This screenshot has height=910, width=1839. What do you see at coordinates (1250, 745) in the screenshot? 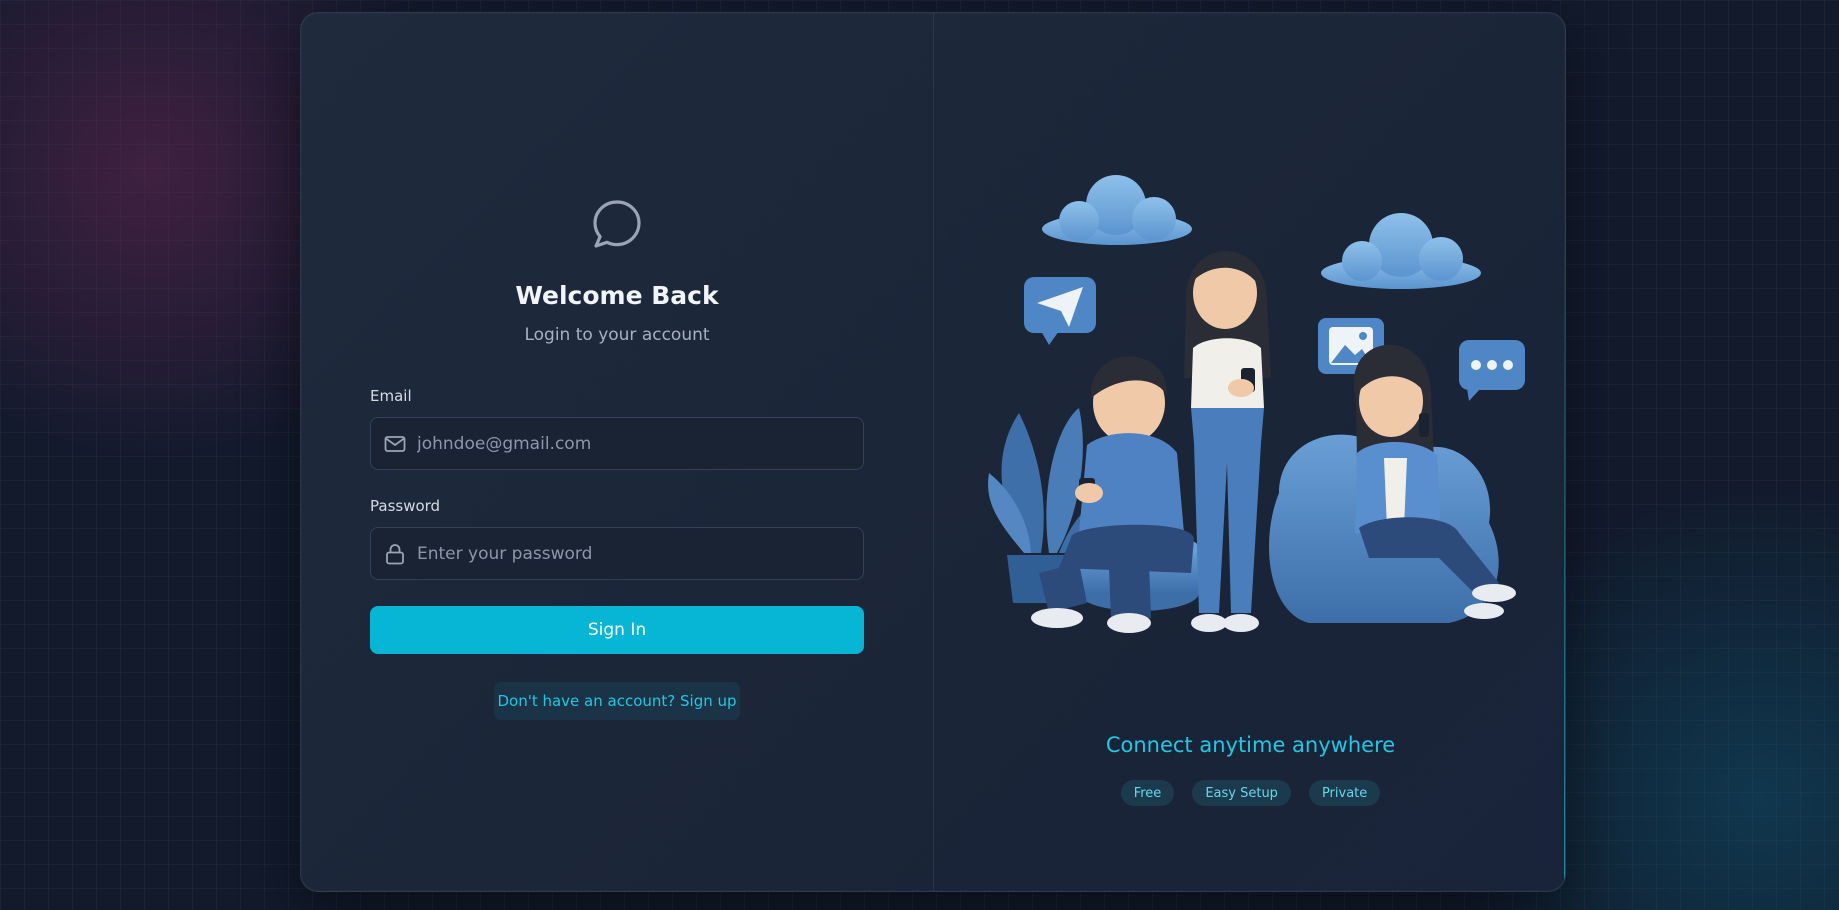
I see `promo-tagline: Connect anytime anywhere` at bounding box center [1250, 745].